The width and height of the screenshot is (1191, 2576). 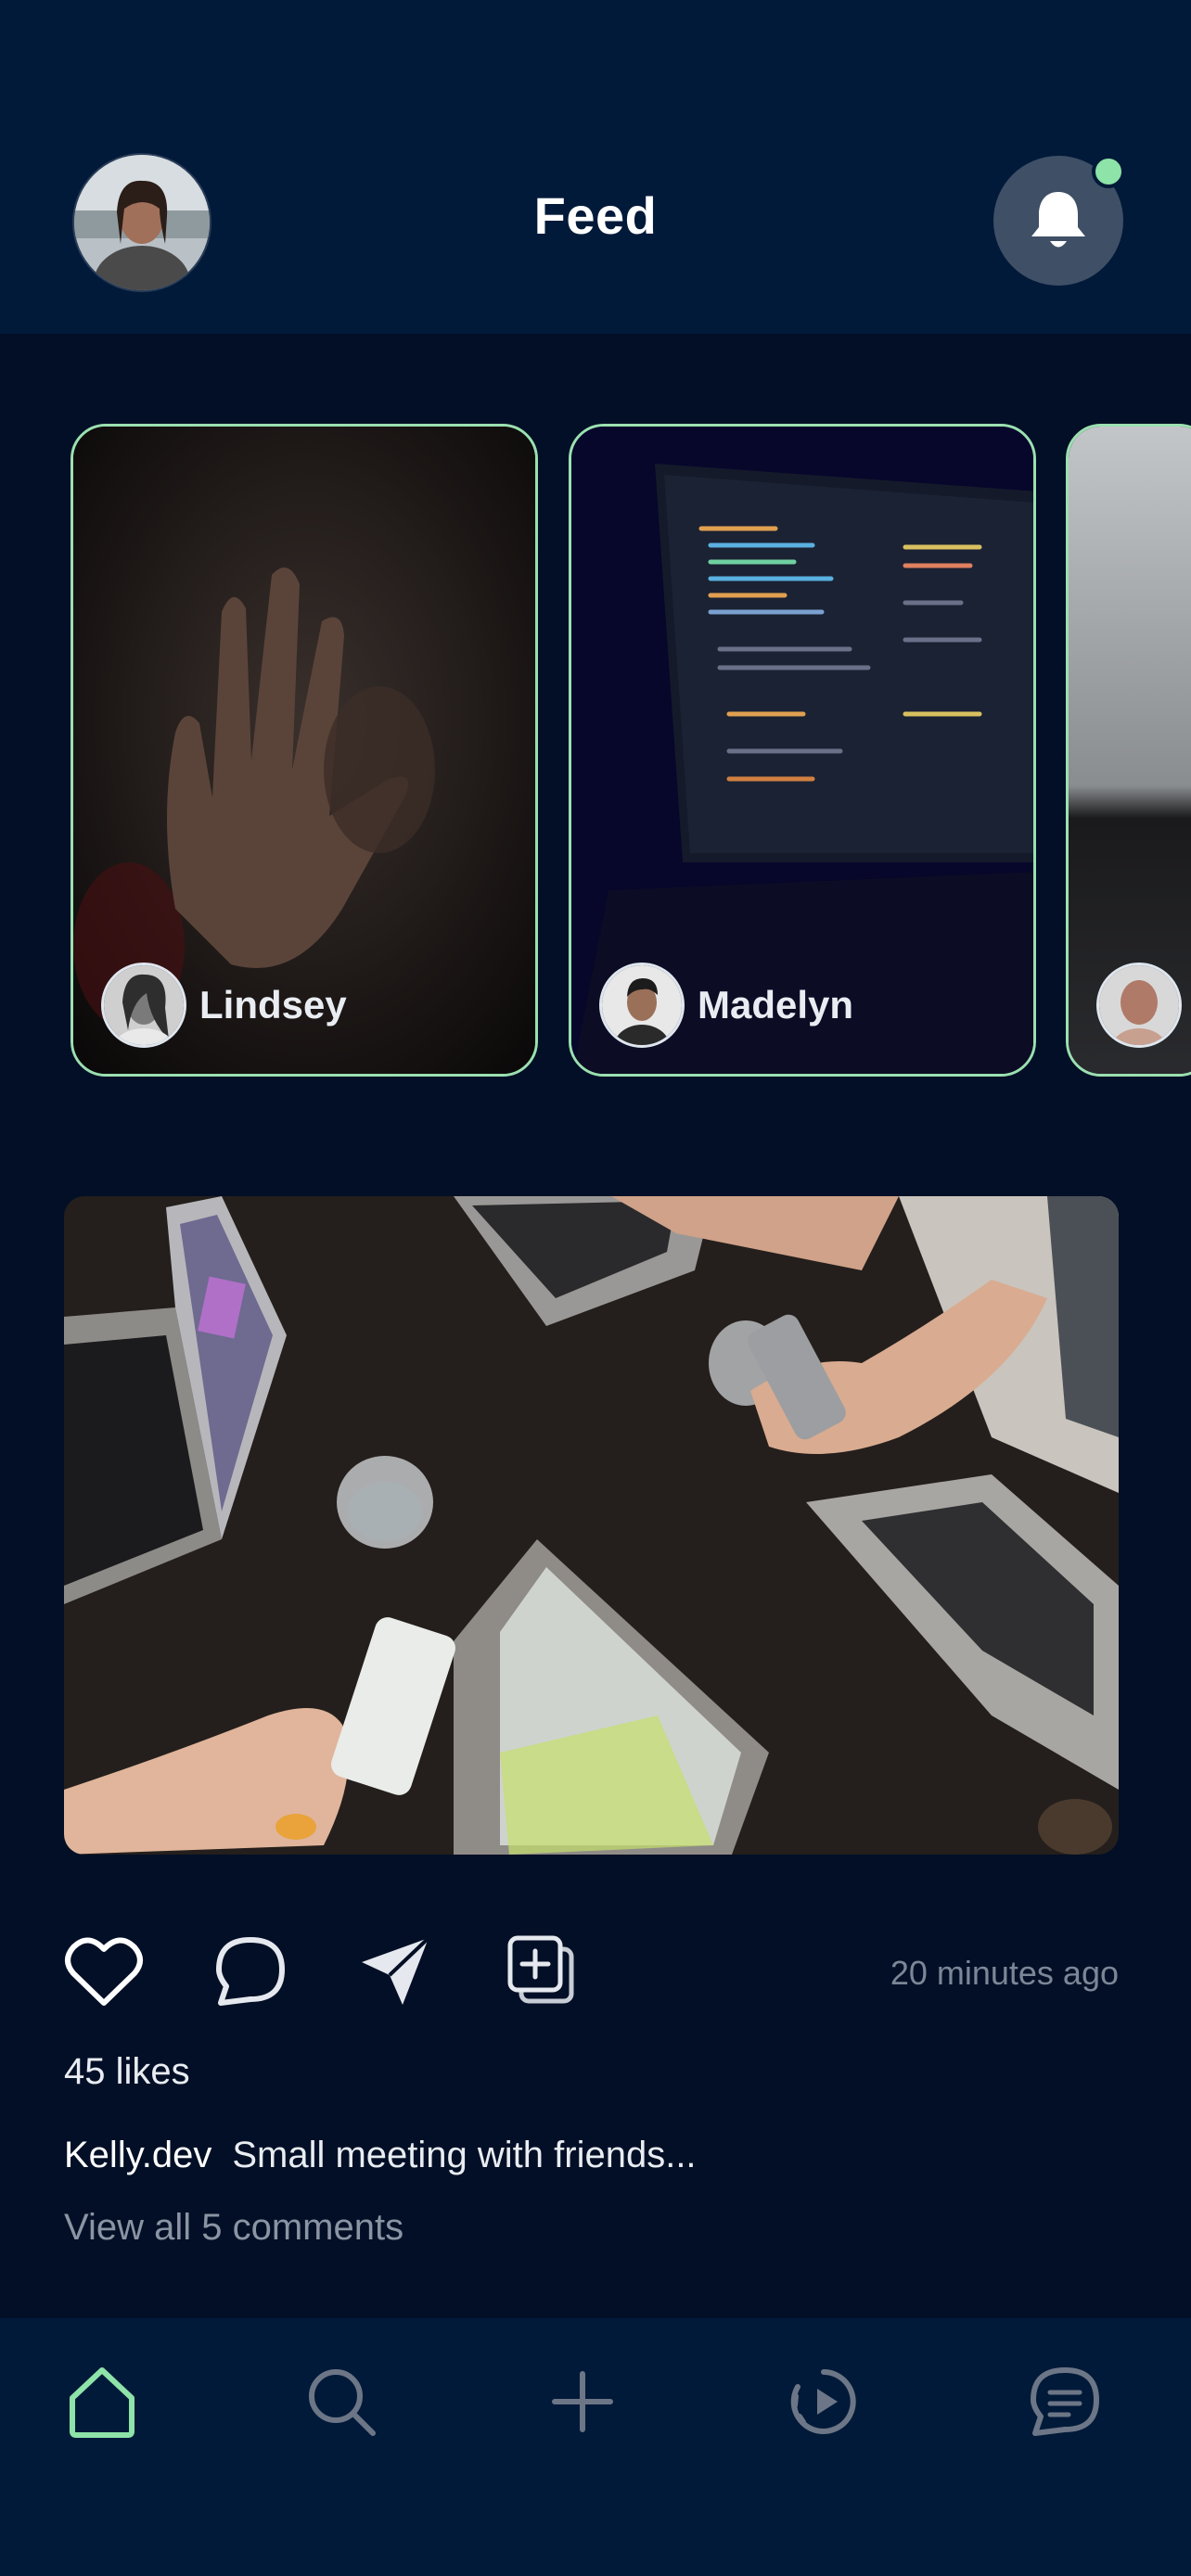 I want to click on add-collection-icon, so click(x=540, y=1969).